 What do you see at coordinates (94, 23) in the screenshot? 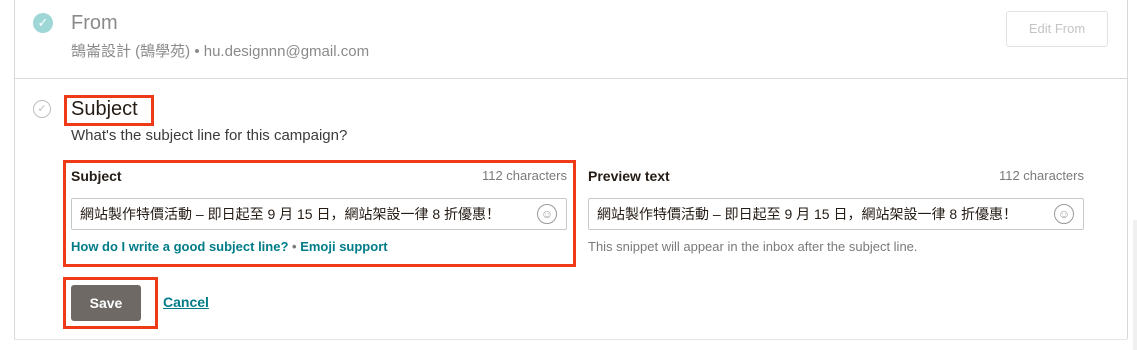
I see `from-title: From` at bounding box center [94, 23].